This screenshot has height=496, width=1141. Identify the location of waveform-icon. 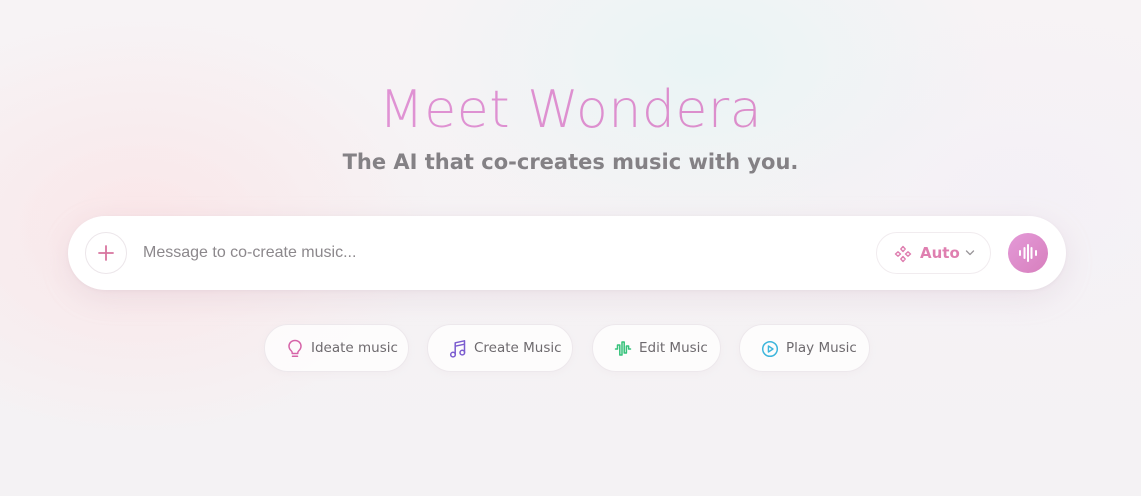
(623, 348).